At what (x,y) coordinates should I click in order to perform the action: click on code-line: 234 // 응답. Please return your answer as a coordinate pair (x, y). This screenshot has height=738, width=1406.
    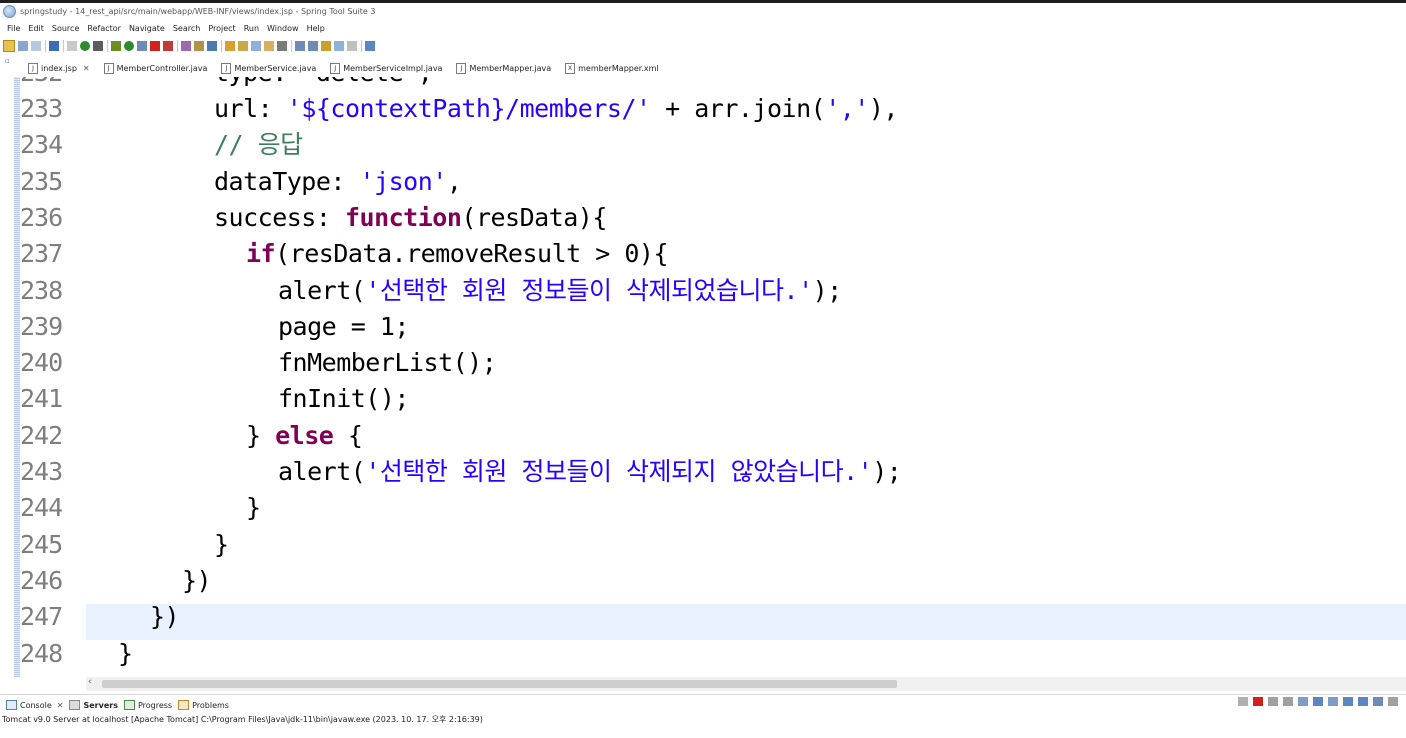
    Looking at the image, I should click on (703, 145).